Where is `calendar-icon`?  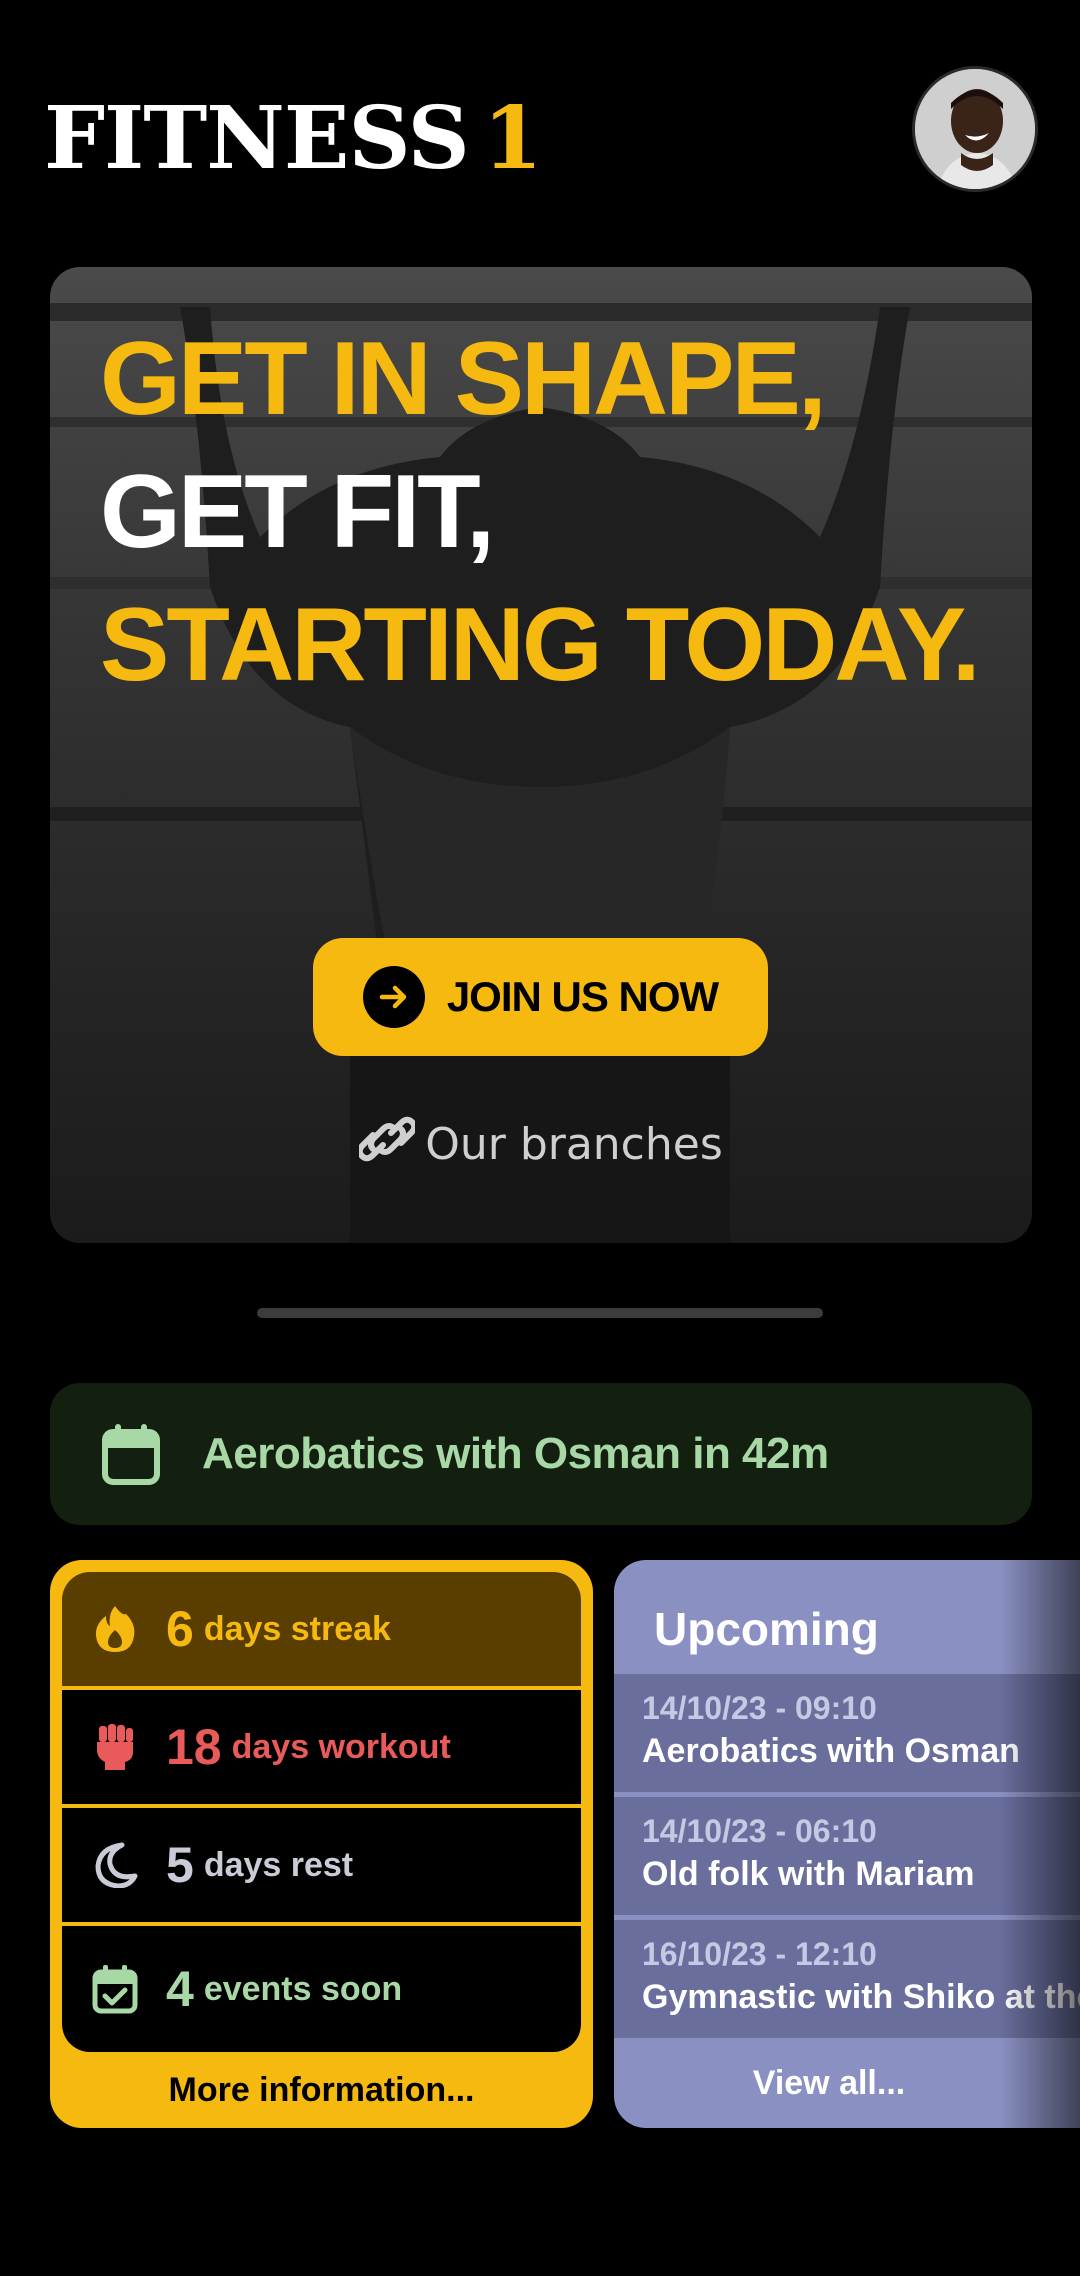
calendar-icon is located at coordinates (131, 1454).